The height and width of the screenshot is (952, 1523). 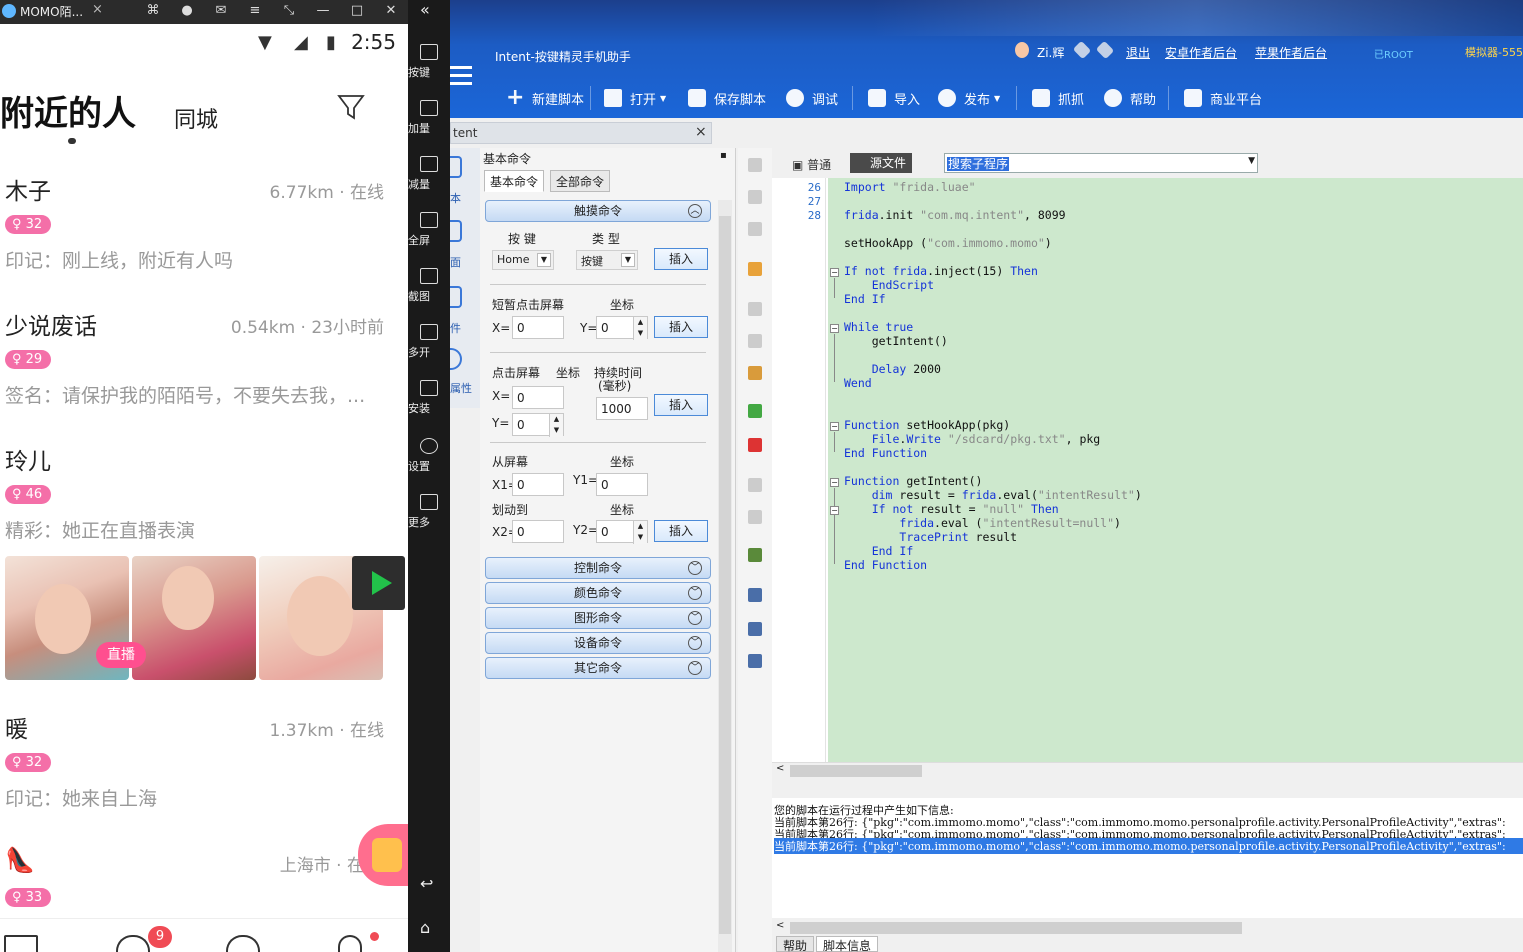 I want to click on paste-icon, so click(x=755, y=373).